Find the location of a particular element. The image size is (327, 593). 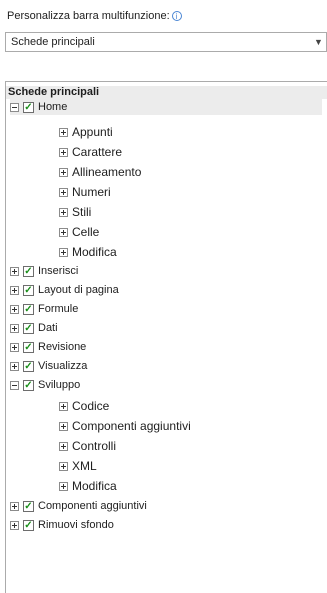

tree-node-label: Layout di pagina is located at coordinates (78, 290).